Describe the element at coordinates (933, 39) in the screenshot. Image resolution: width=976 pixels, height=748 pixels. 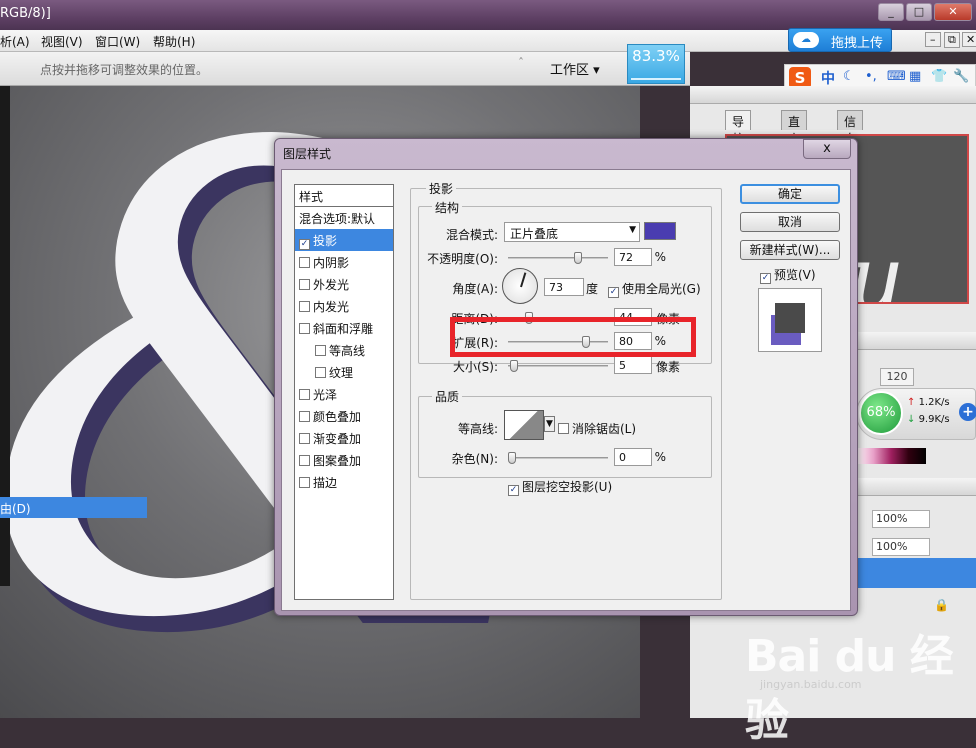
I see `doc-minimize-icon: –` at that location.